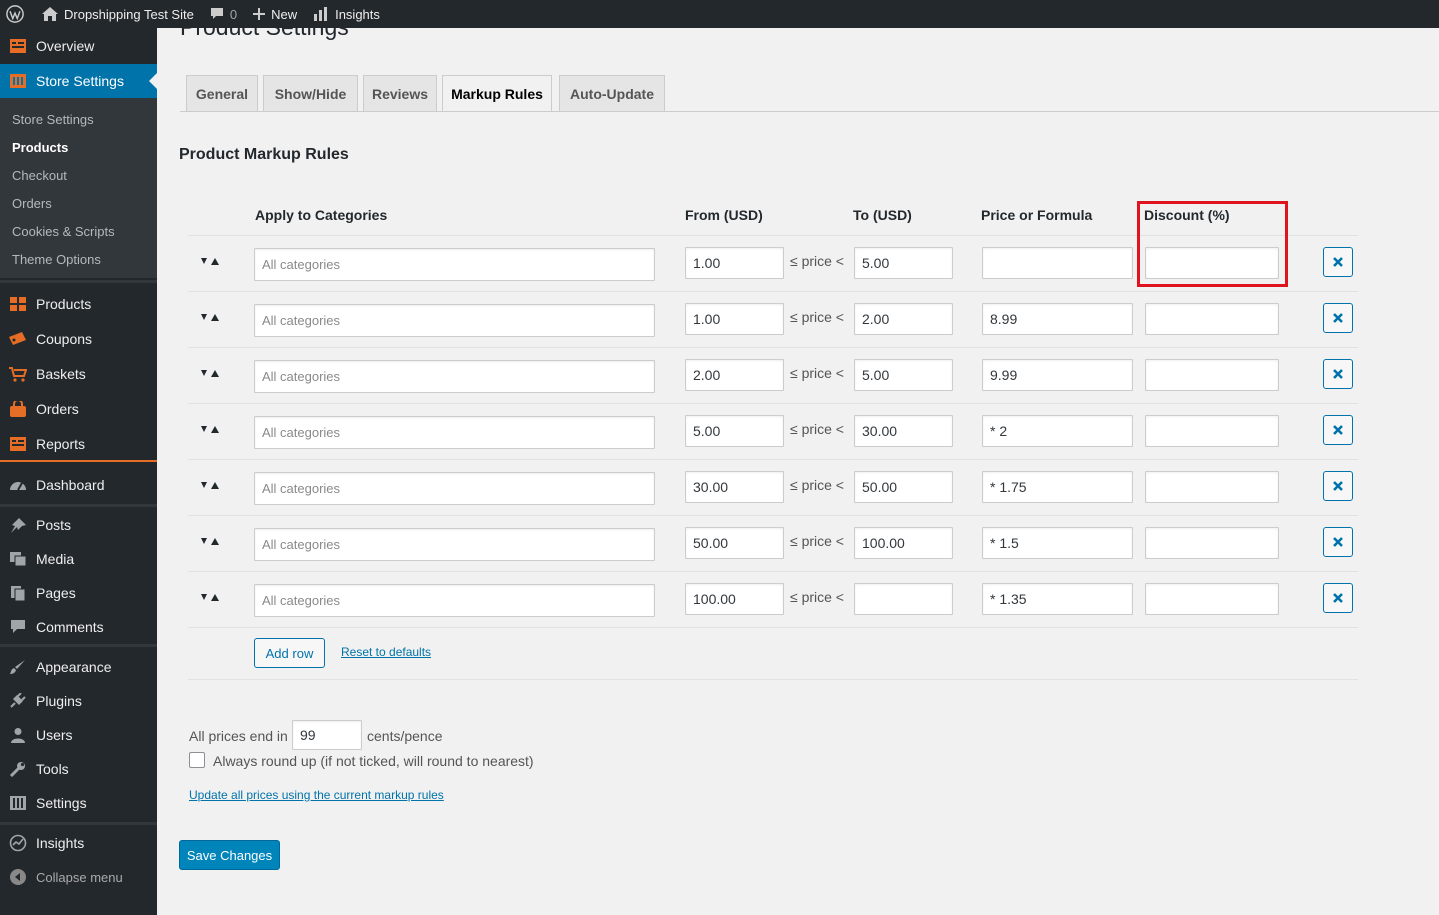 The height and width of the screenshot is (915, 1439). I want to click on menu-orders: Orders, so click(78, 409).